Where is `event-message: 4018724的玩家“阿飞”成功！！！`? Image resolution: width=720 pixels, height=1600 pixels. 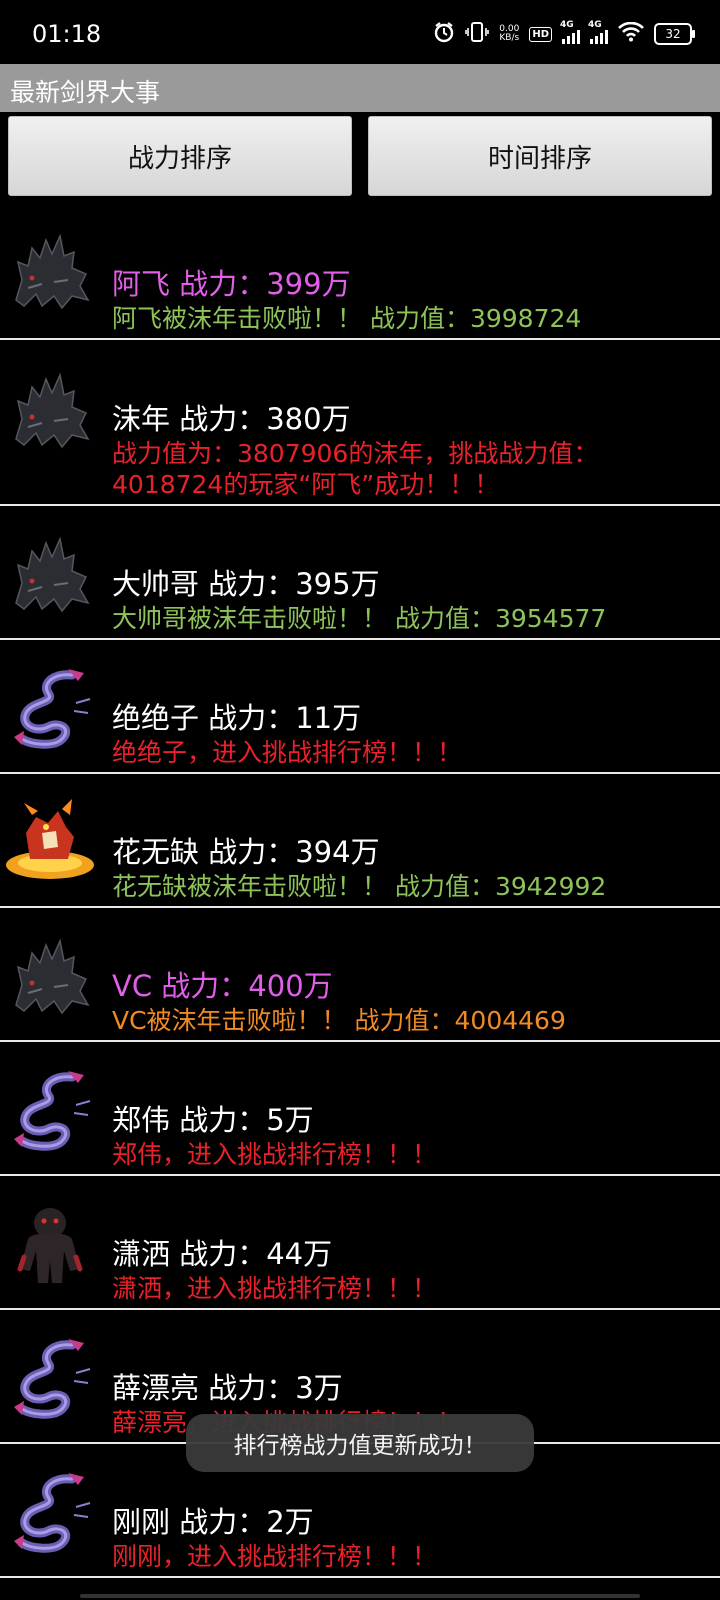
event-message: 4018724的玩家“阿飞”成功！！！ is located at coordinates (306, 484).